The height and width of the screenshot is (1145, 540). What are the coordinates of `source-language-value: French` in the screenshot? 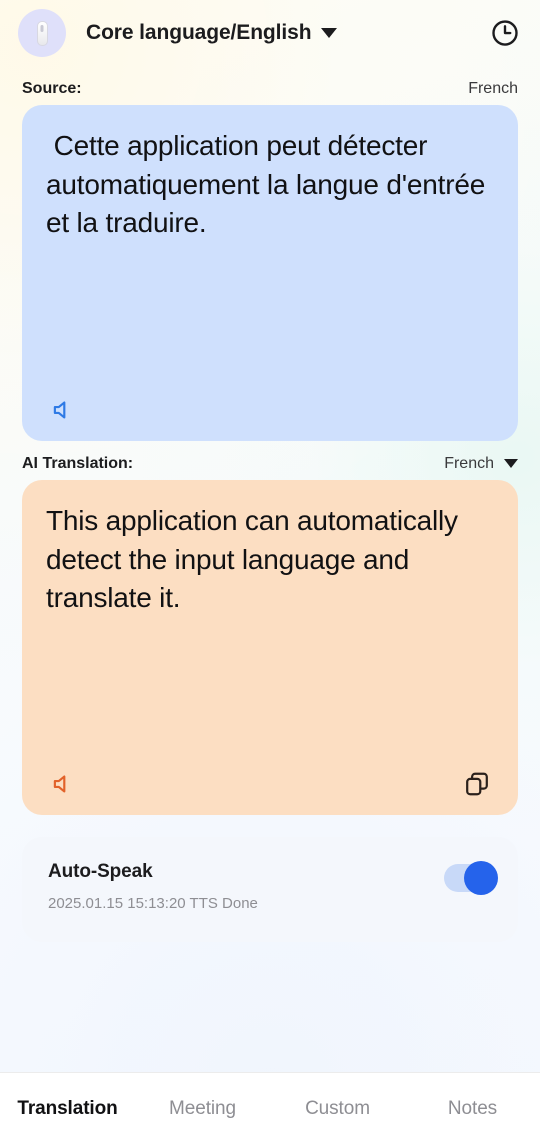 It's located at (493, 88).